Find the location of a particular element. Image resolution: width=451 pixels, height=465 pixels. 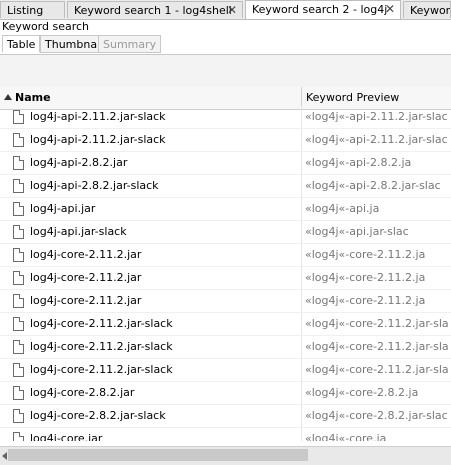

tab-label: Keyword is located at coordinates (430, 10).